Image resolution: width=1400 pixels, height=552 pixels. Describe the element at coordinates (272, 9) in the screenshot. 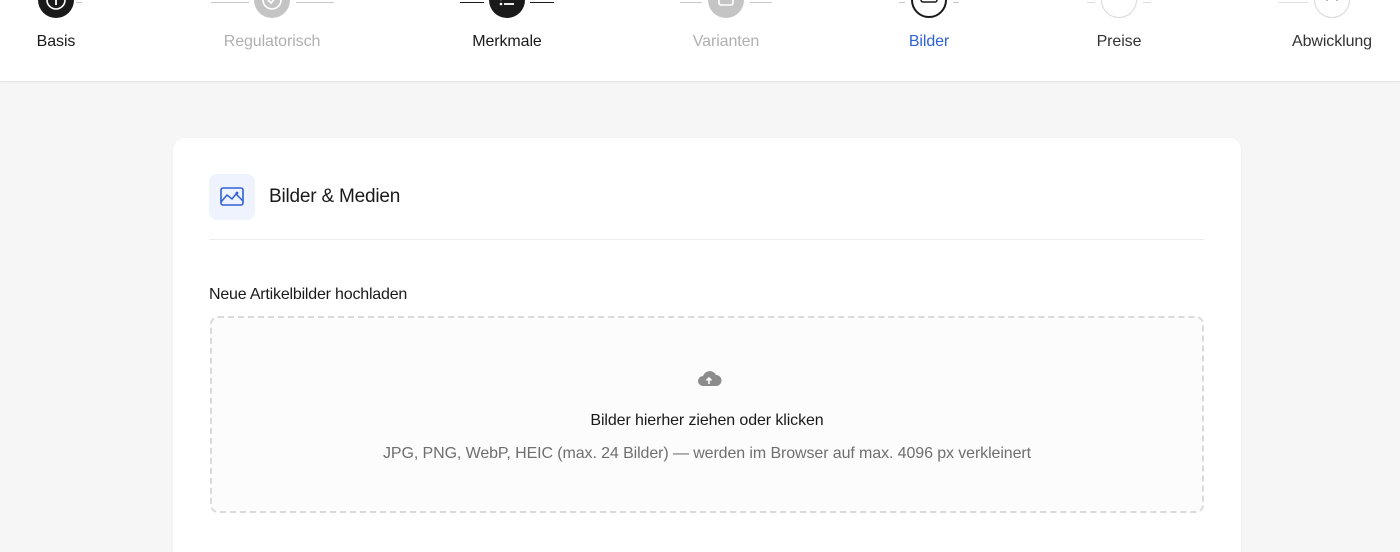

I see `check-shield-icon` at that location.